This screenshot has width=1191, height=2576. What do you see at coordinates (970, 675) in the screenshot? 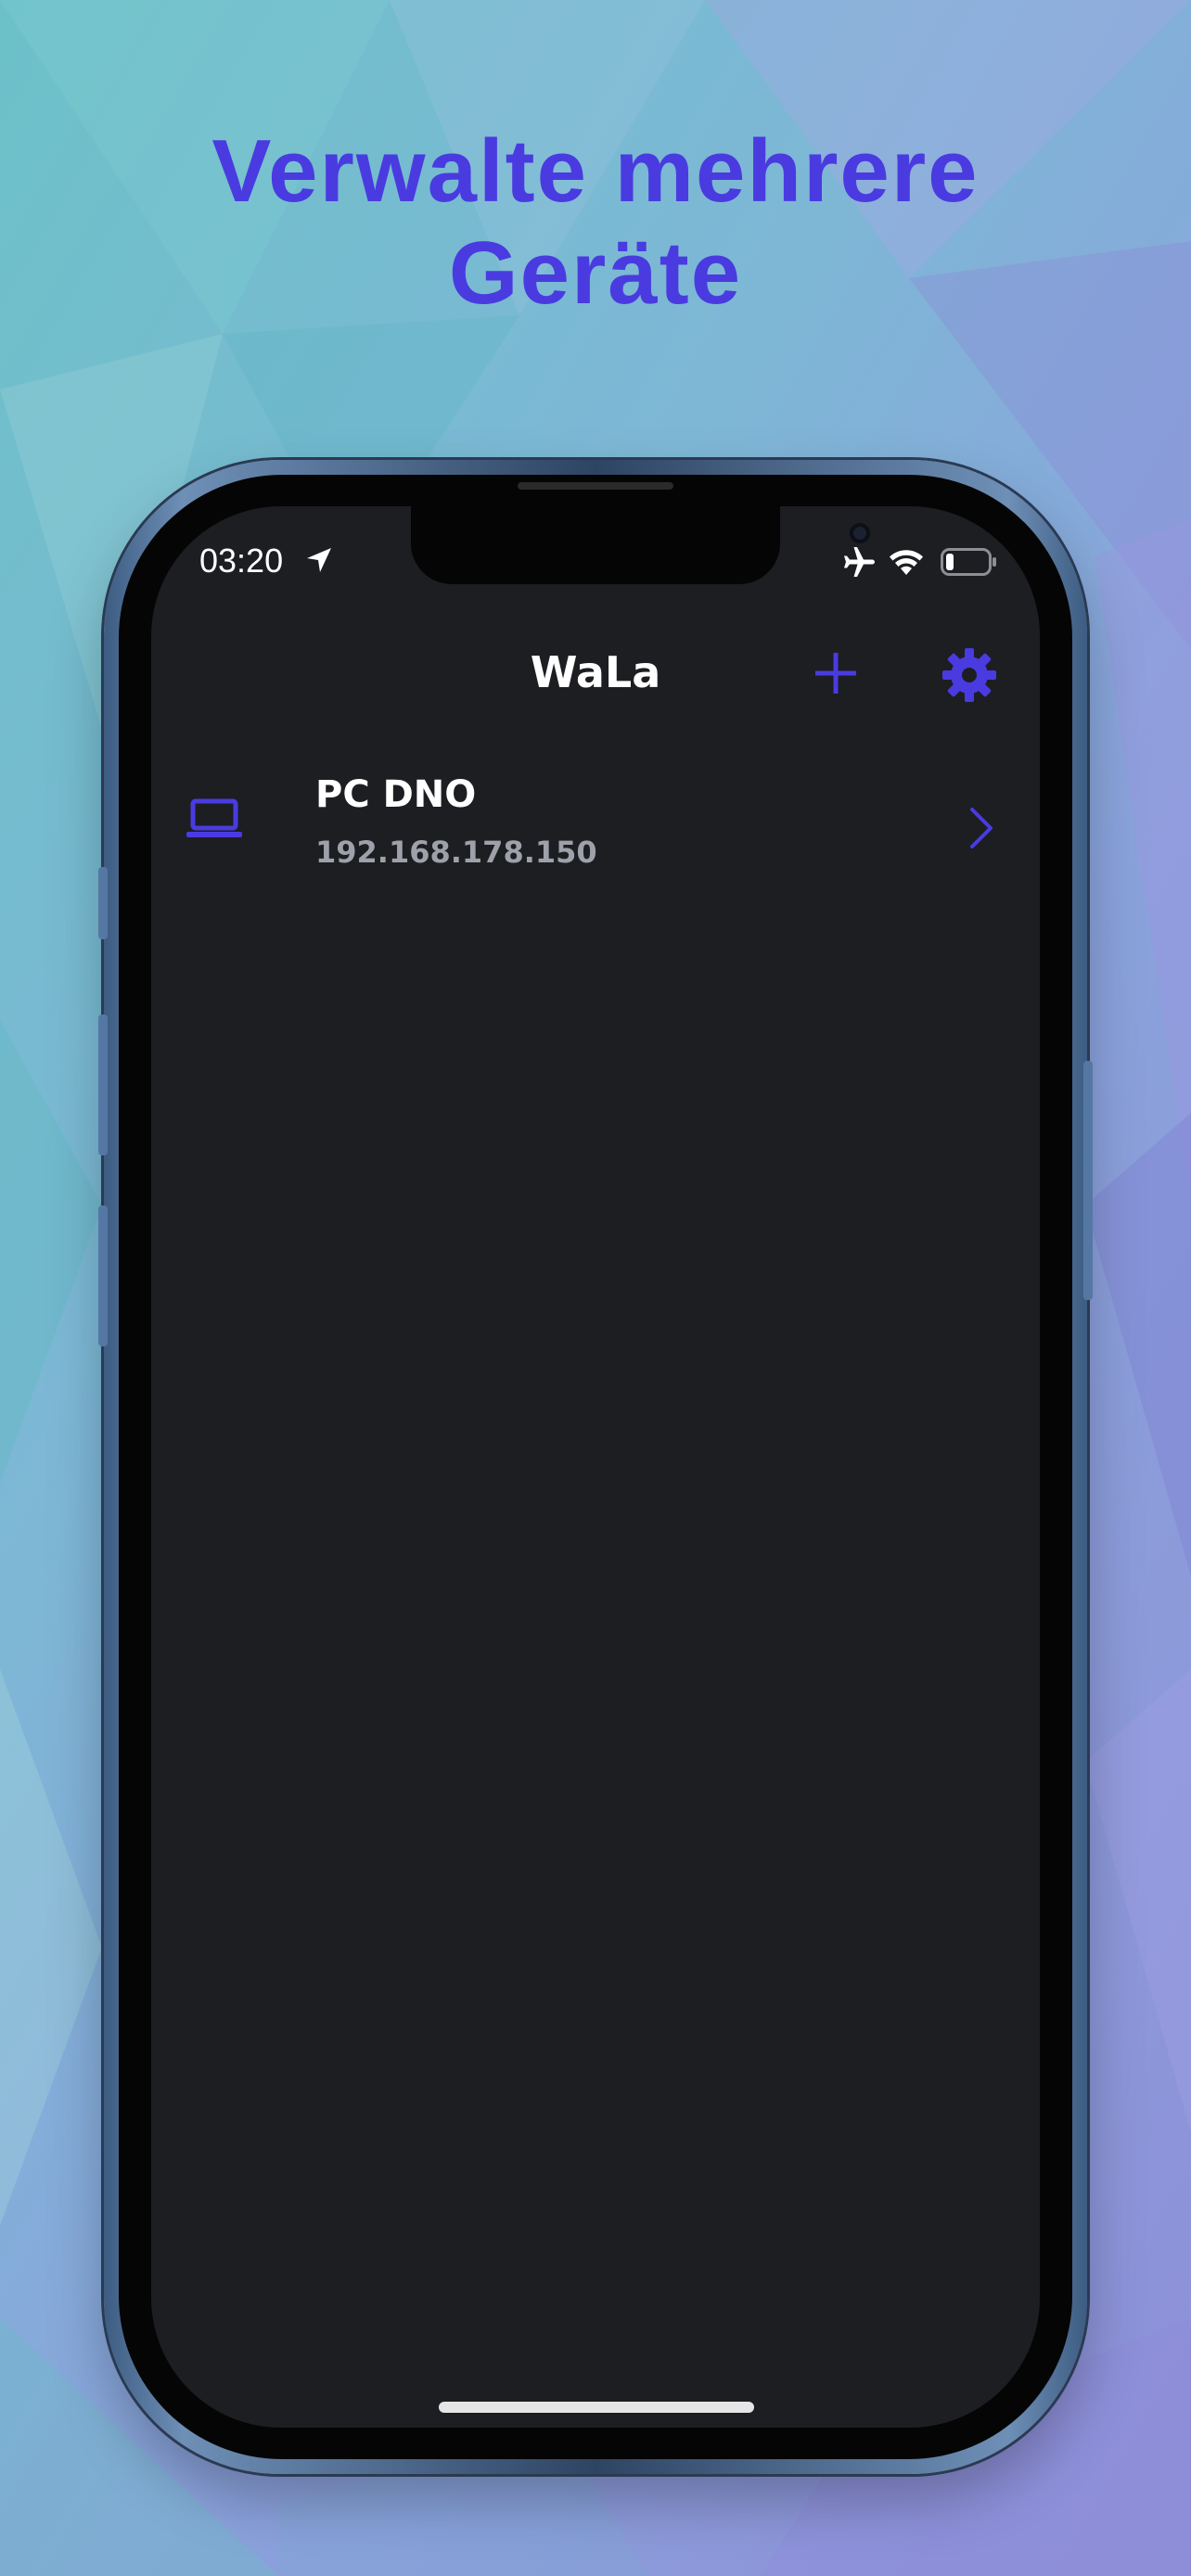
I see `settings-button` at bounding box center [970, 675].